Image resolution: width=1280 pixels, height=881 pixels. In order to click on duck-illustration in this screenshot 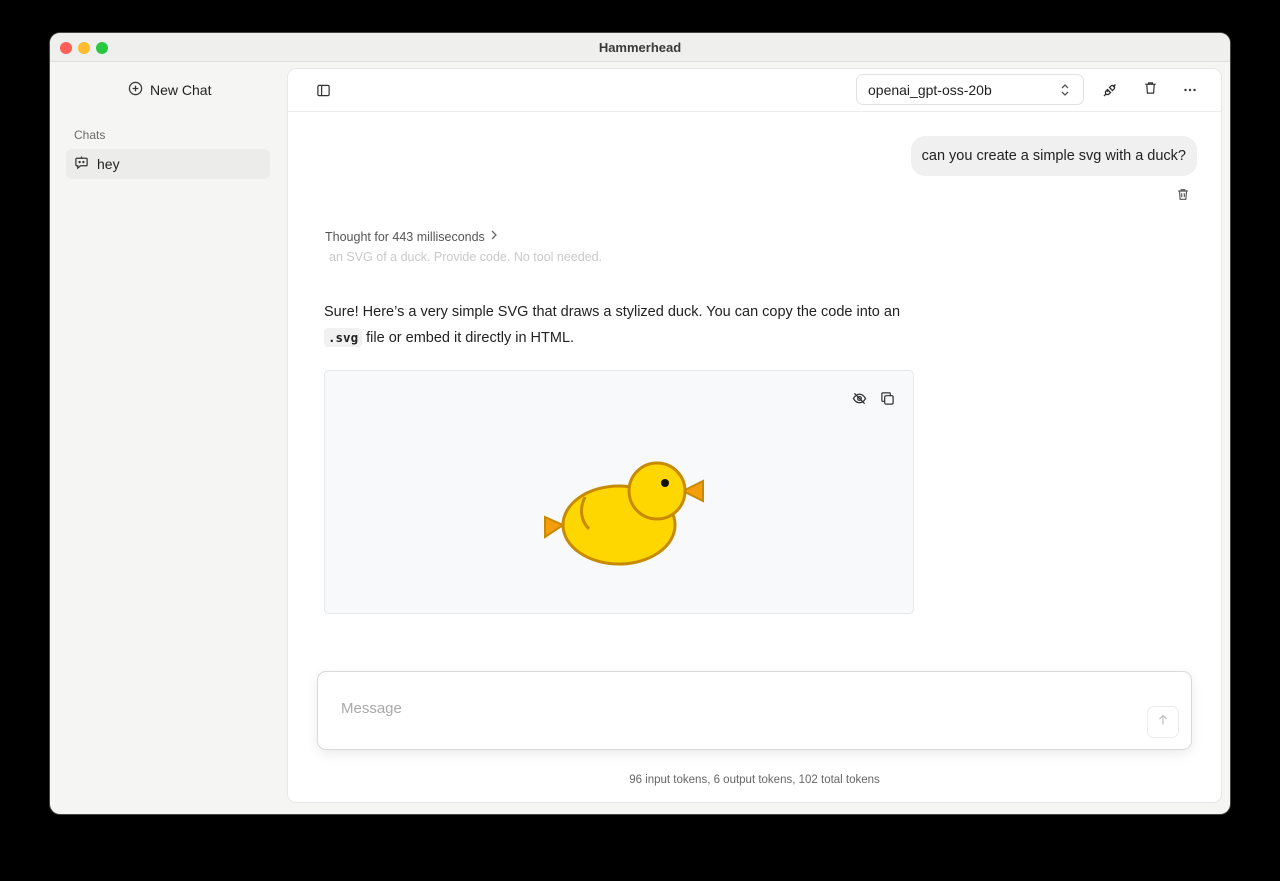, I will do `click(624, 513)`.